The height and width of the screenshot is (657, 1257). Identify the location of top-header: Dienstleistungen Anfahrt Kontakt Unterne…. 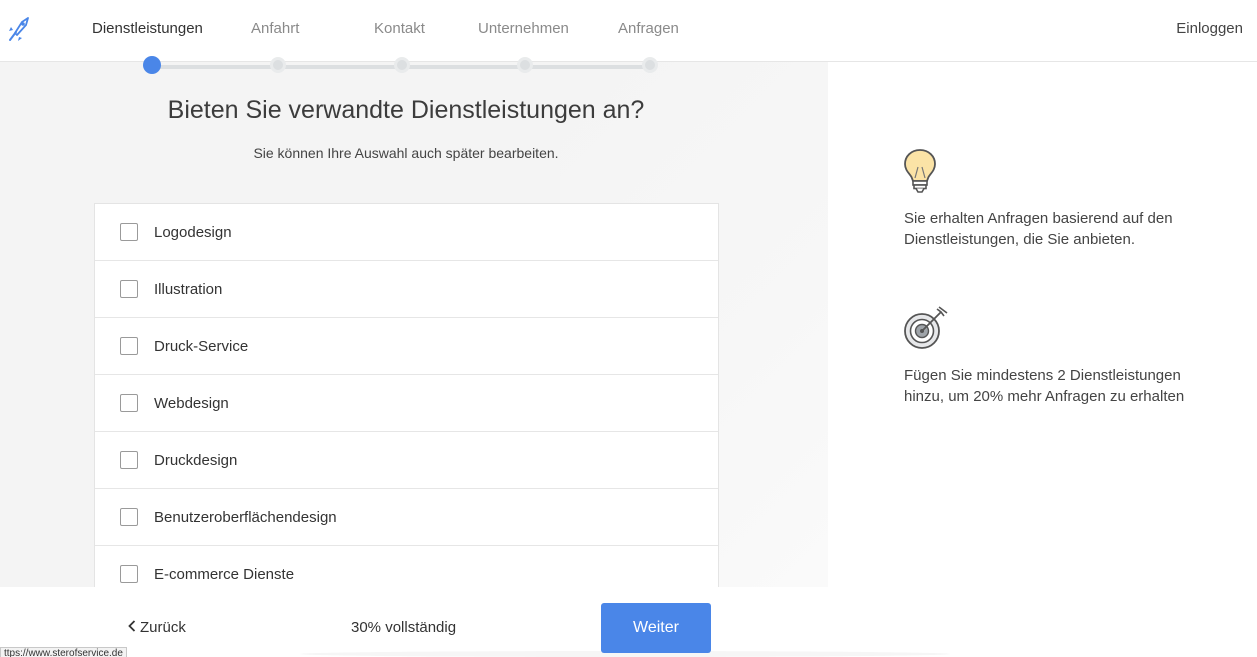
(628, 31).